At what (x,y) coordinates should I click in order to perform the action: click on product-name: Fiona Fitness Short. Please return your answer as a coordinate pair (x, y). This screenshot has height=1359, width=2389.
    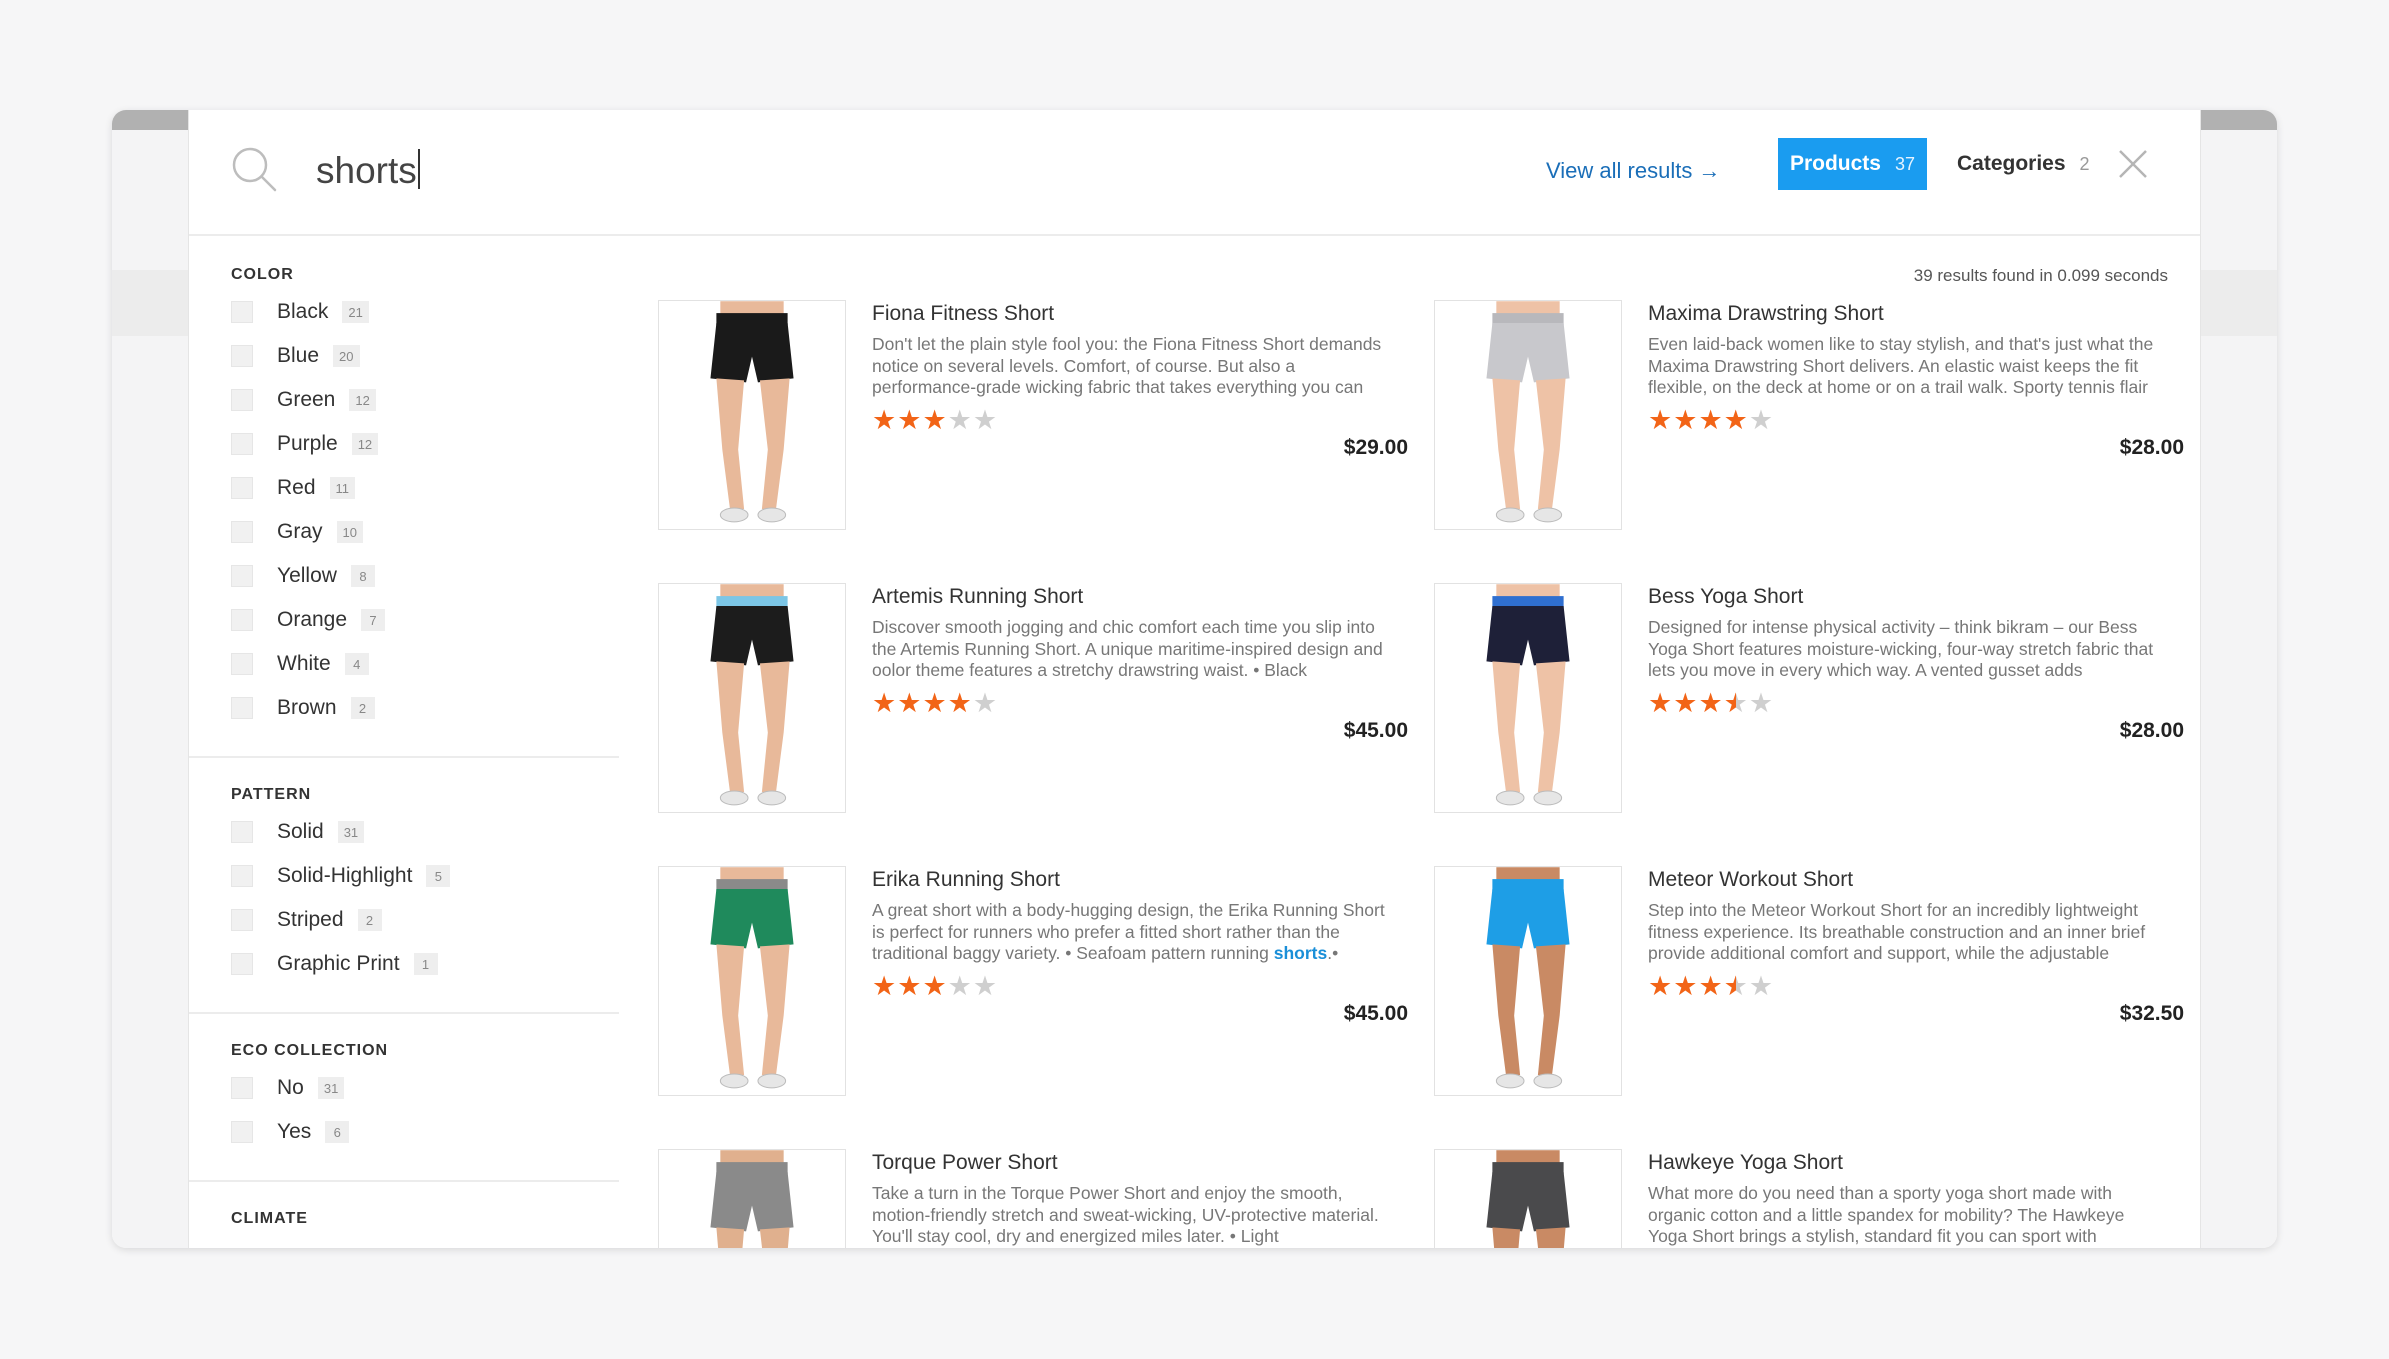
    Looking at the image, I should click on (963, 314).